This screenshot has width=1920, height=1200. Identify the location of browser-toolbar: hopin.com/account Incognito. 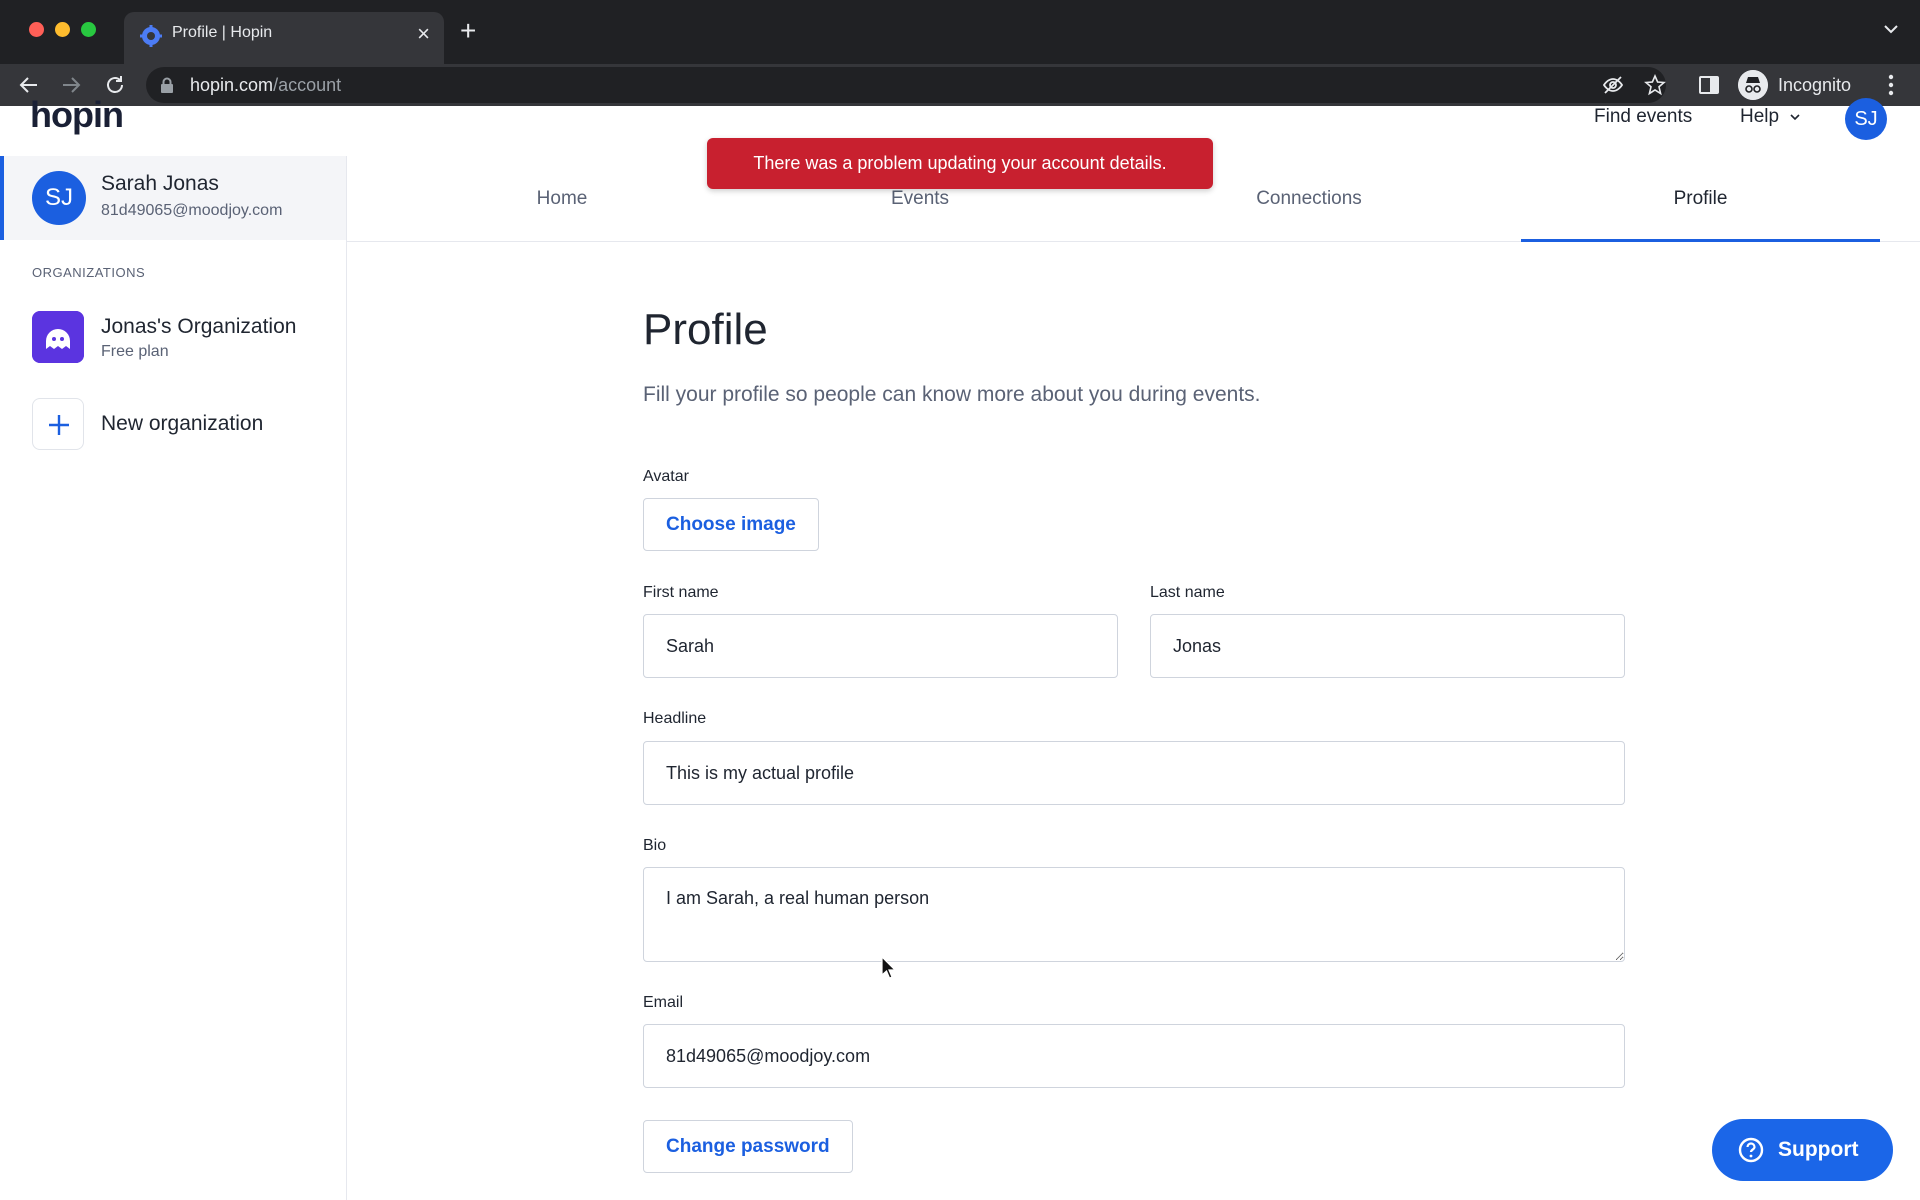
(960, 85).